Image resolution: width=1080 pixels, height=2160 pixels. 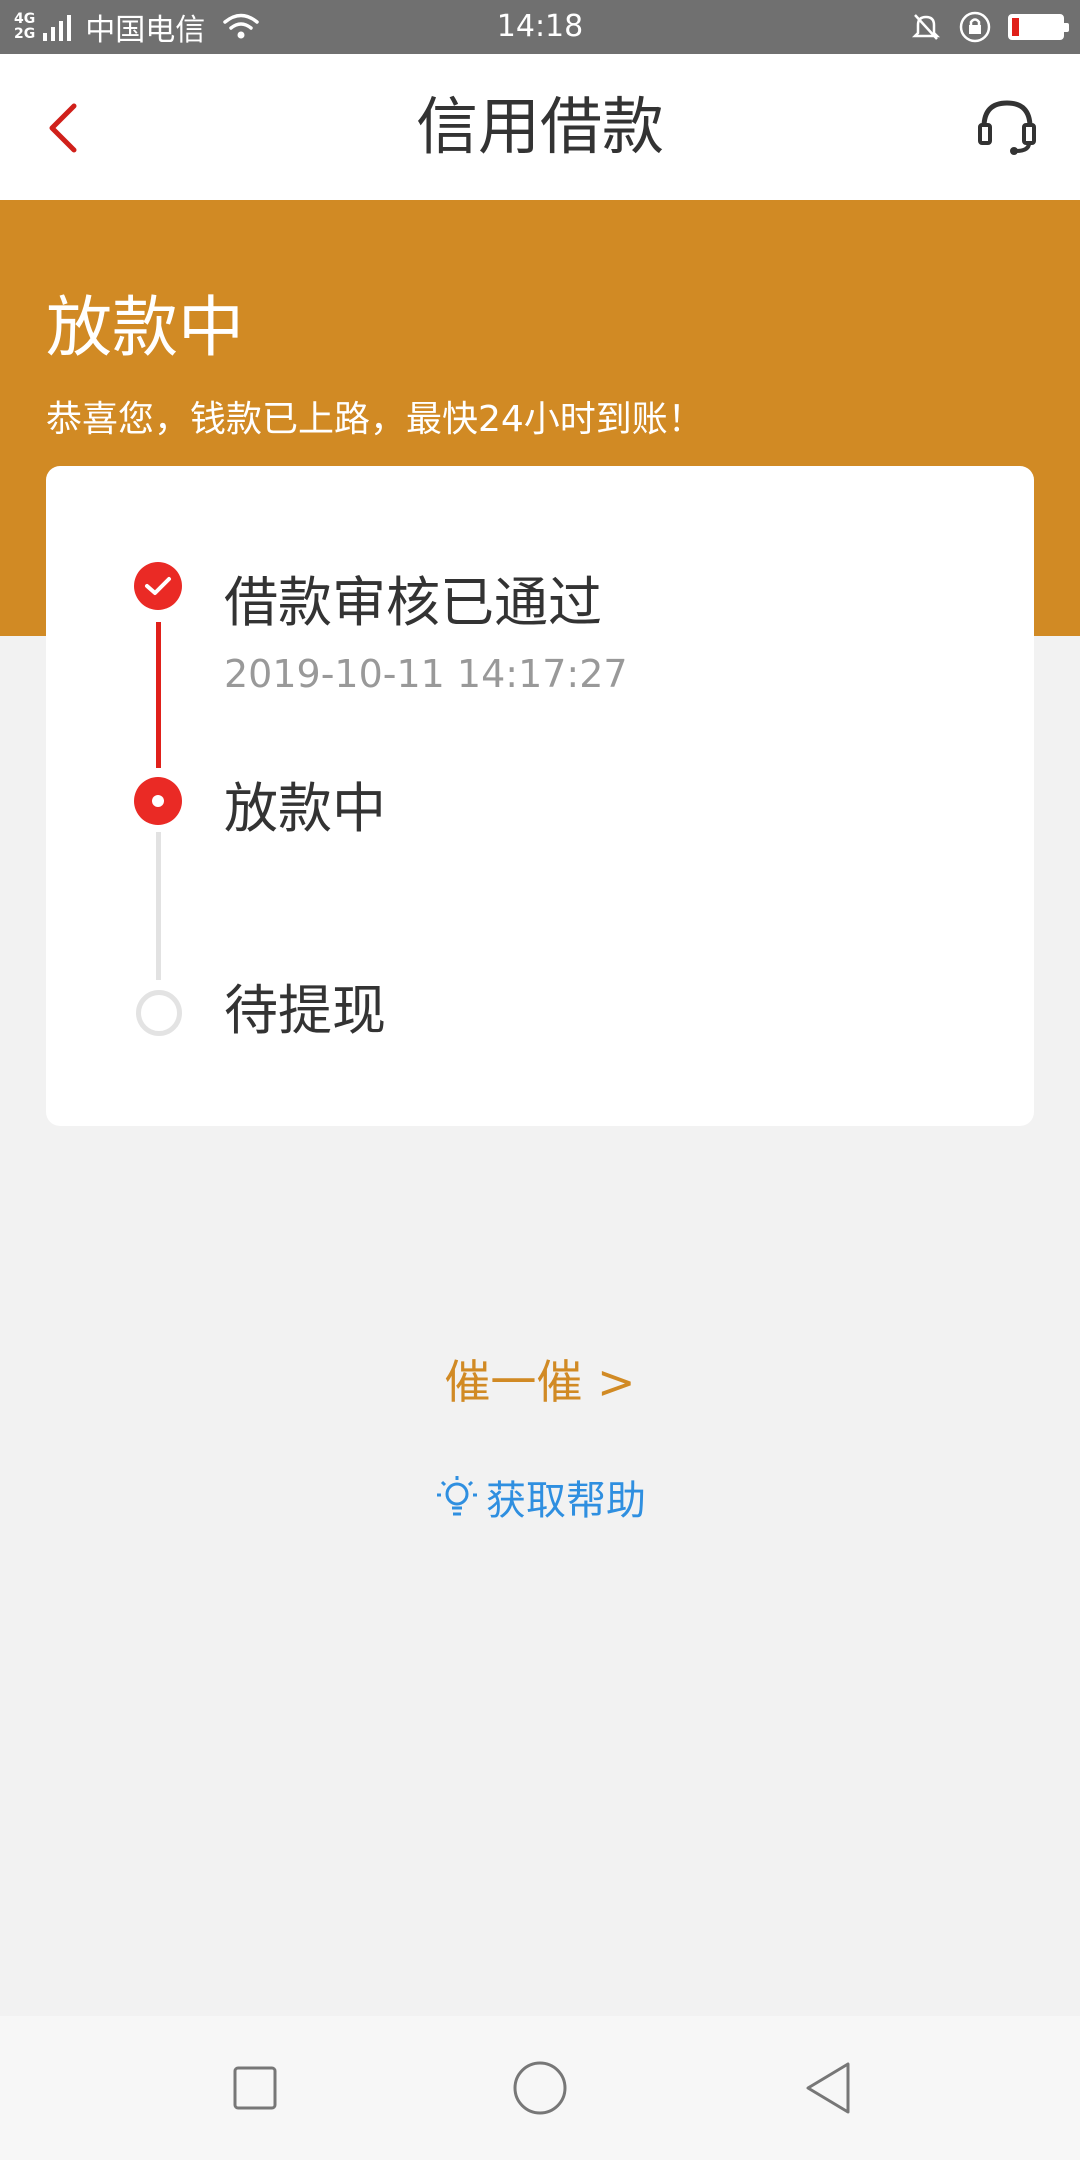 What do you see at coordinates (426, 674) in the screenshot?
I see `step-time-approved: 2019-10-11 14:17:27` at bounding box center [426, 674].